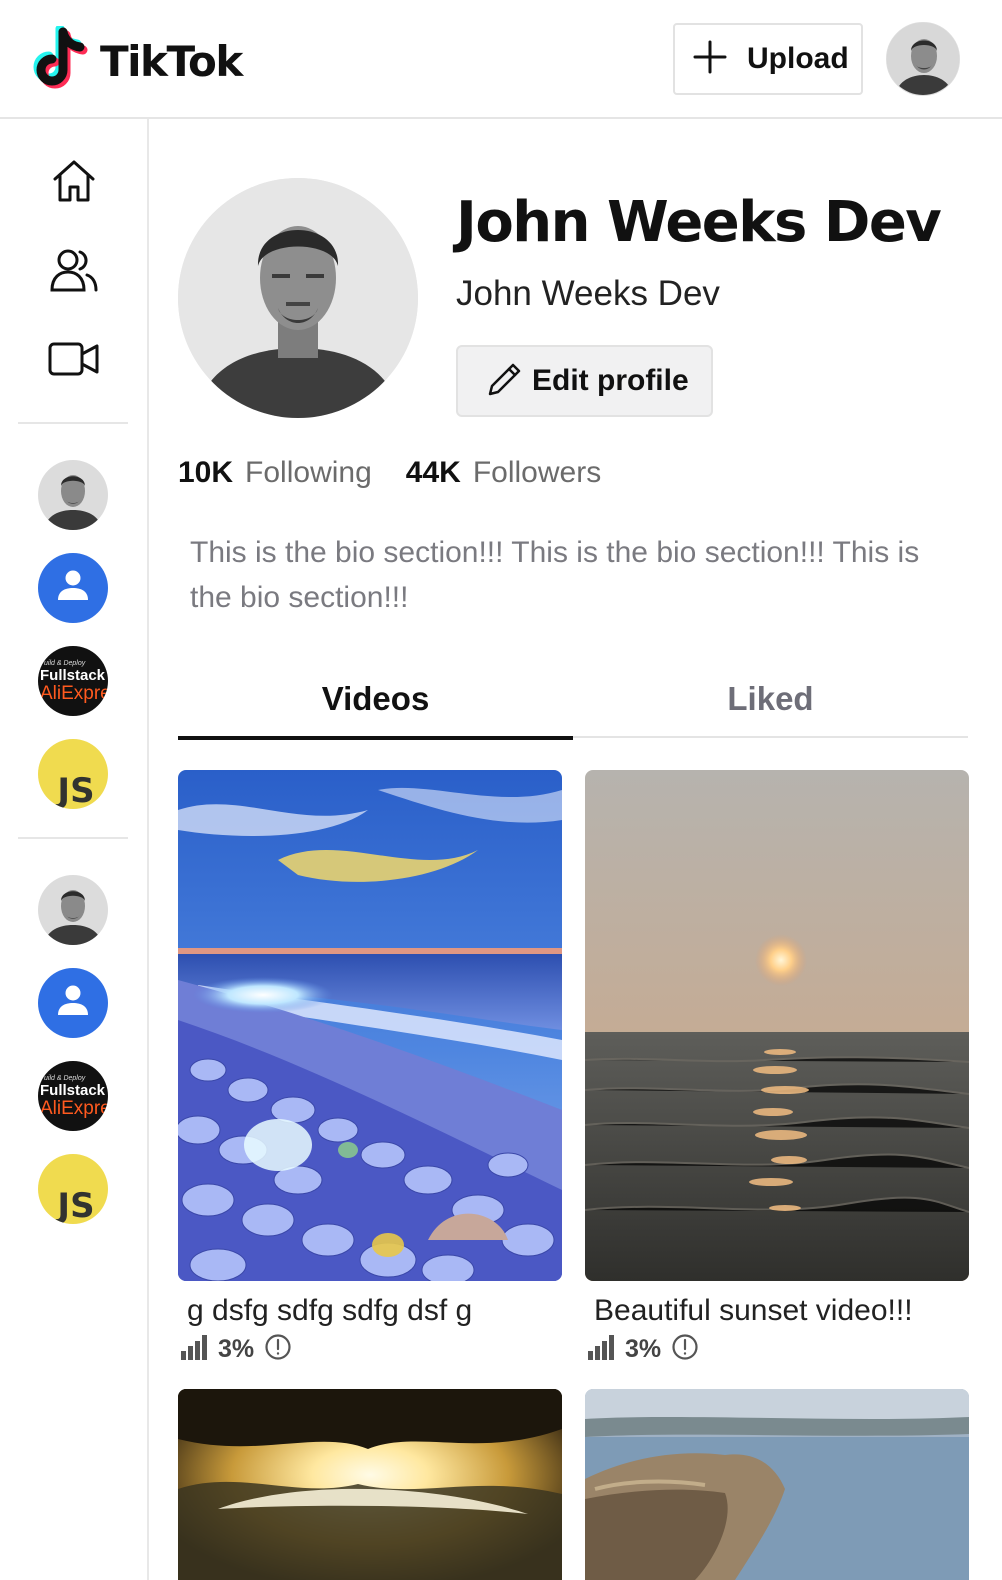  Describe the element at coordinates (298, 298) in the screenshot. I see `profile-avatar` at that location.